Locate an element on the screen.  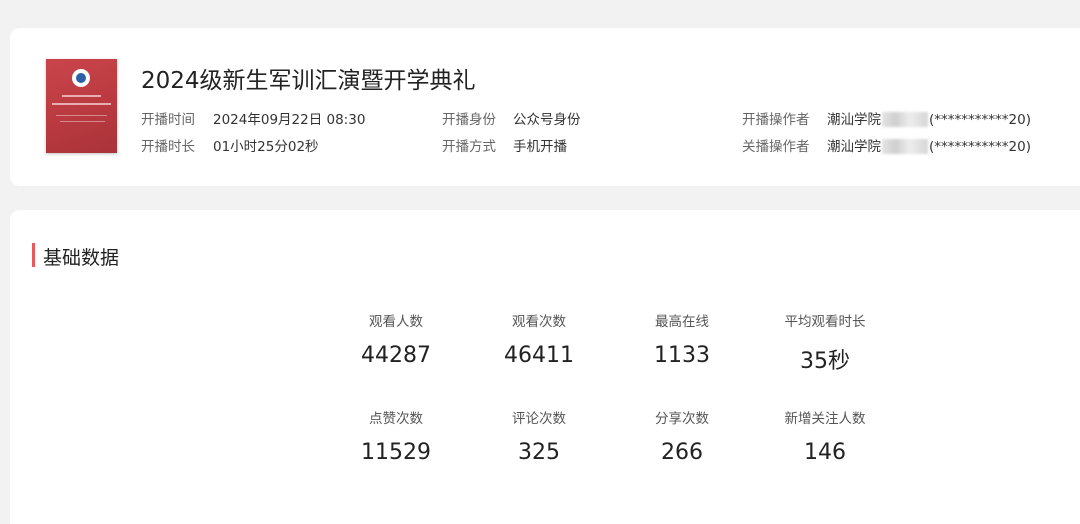
identity-label: 开播身份 is located at coordinates (469, 120).